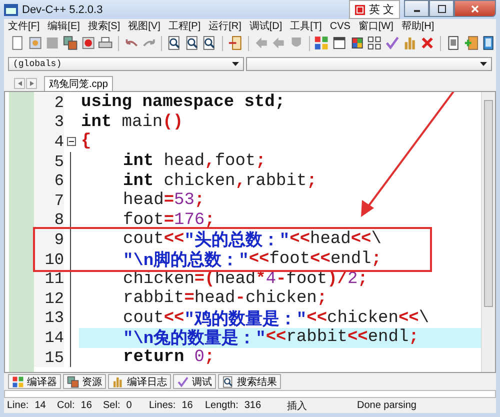 This screenshot has height=417, width=500. What do you see at coordinates (49, 200) in the screenshot?
I see `line-number: 7` at bounding box center [49, 200].